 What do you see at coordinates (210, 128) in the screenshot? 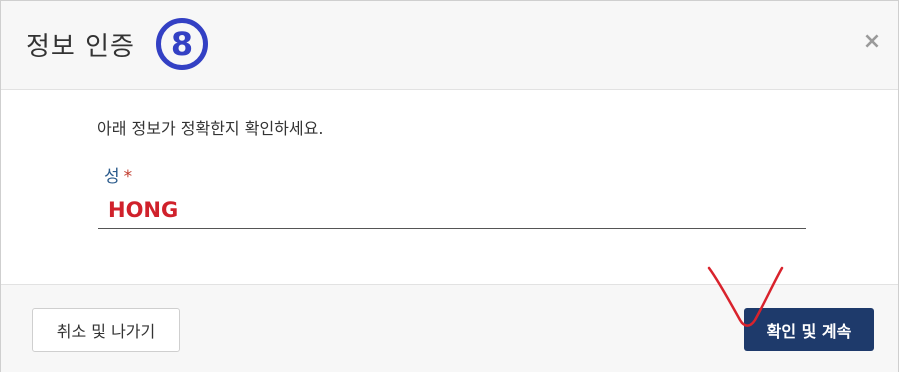
I see `instruction-text: 아래 정보가 정확한지 확인하세요.` at bounding box center [210, 128].